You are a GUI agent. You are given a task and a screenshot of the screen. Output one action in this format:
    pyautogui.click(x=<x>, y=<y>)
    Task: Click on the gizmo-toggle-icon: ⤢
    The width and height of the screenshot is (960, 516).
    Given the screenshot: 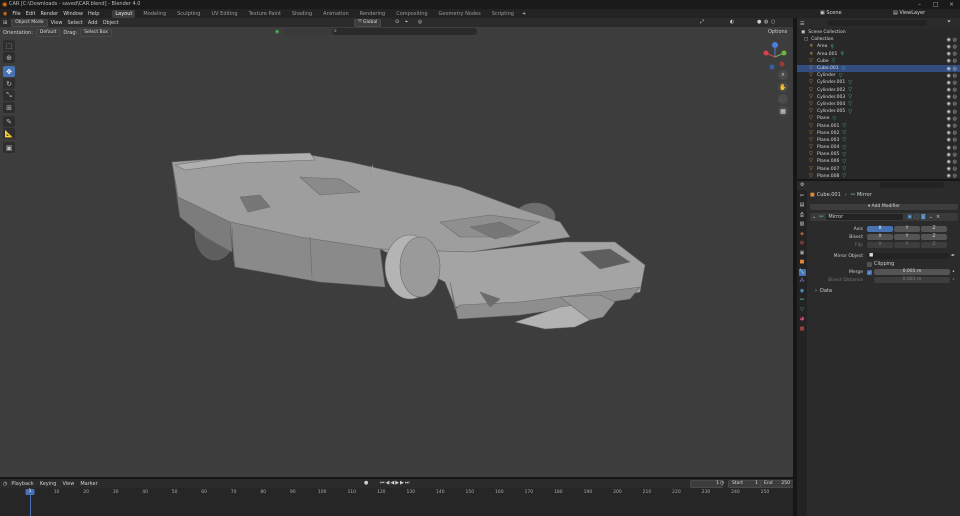 What is the action you would take?
    pyautogui.click(x=702, y=22)
    